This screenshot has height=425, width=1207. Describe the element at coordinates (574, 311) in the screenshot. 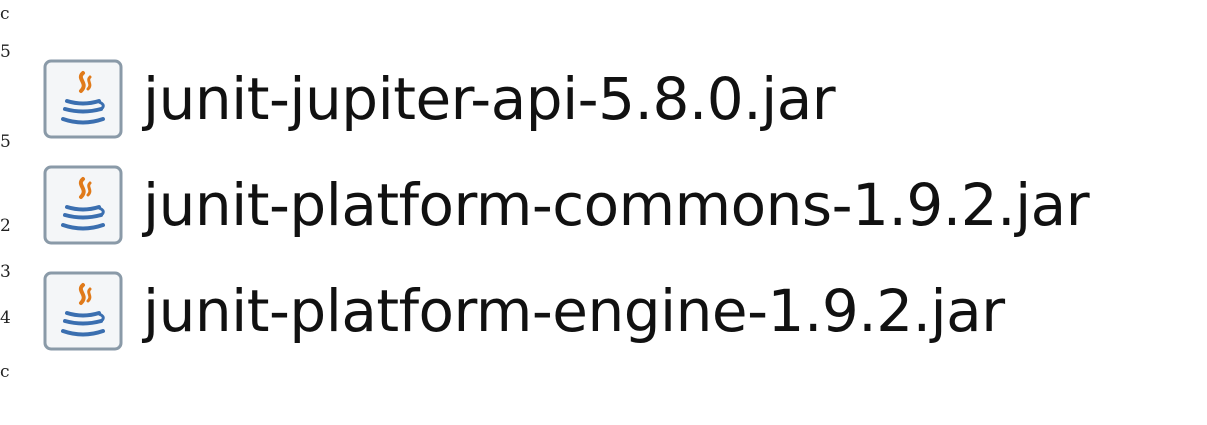

I see `file-name: junit-platform-engine-1.9.2.jar` at that location.